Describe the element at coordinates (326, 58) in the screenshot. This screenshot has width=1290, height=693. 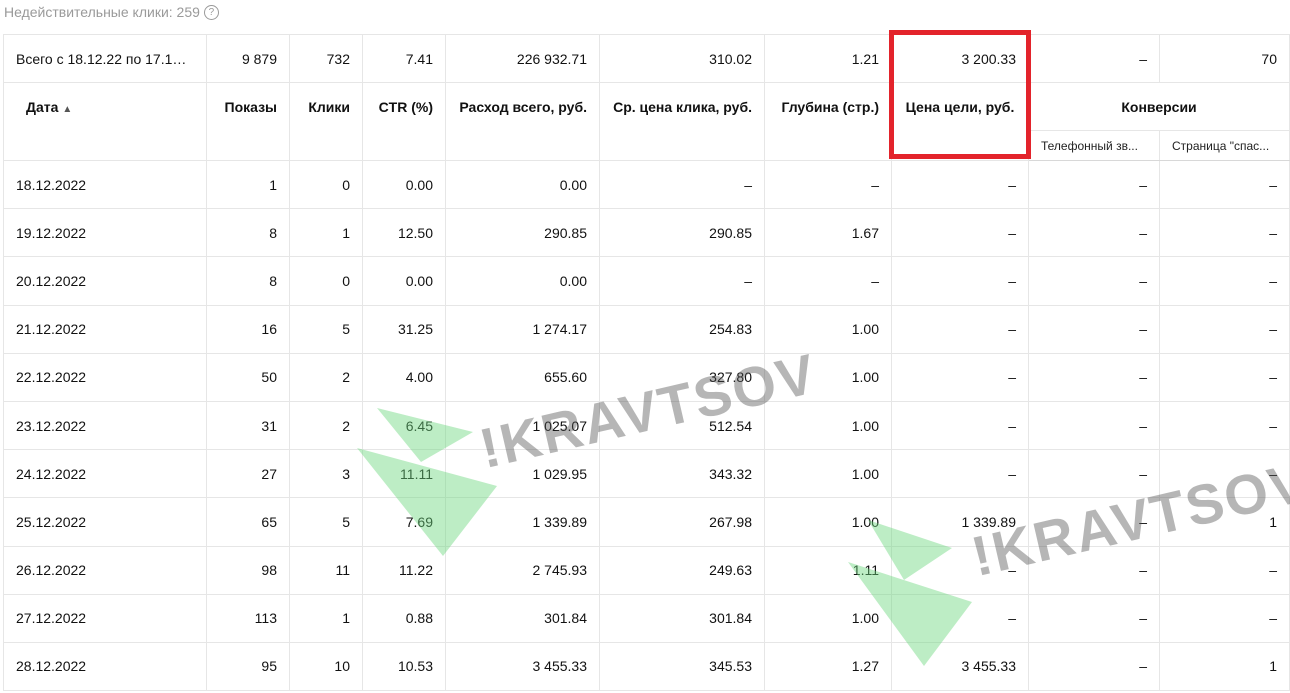
I see `total-clicks: 732` at that location.